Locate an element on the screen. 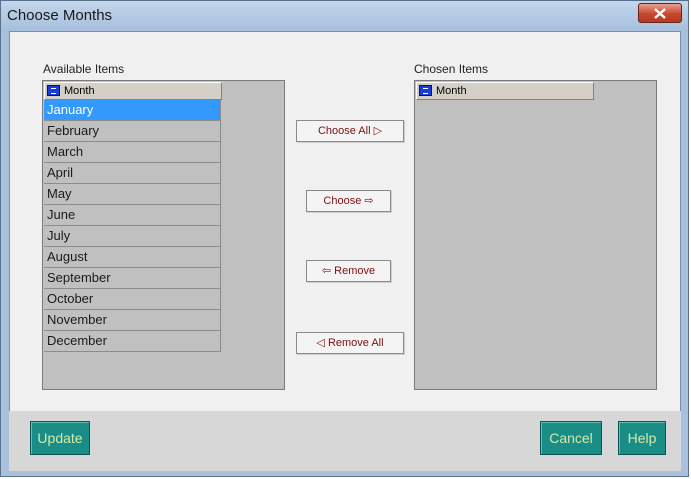  close-icon is located at coordinates (660, 13).